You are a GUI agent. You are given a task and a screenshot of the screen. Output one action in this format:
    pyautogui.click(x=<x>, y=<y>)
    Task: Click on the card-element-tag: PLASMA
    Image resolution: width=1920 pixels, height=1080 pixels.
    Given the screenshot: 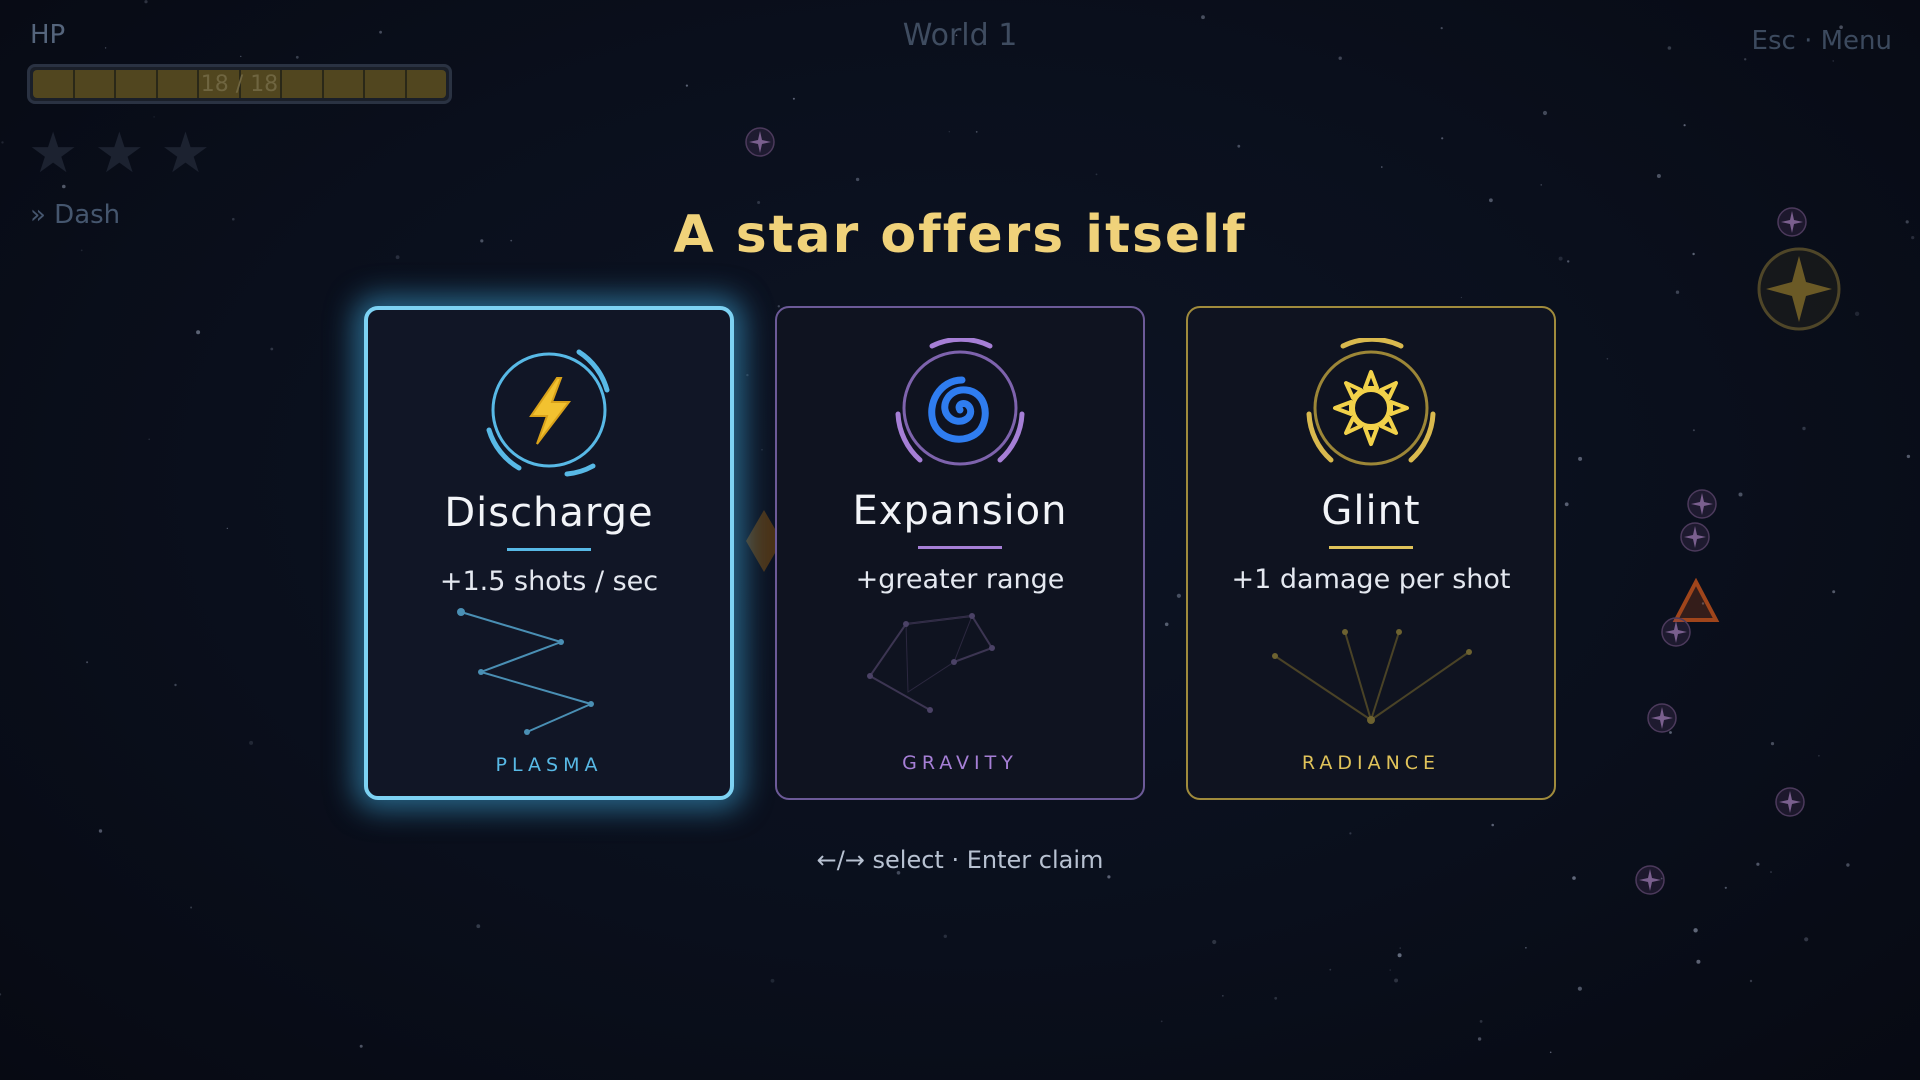 What is the action you would take?
    pyautogui.click(x=549, y=765)
    